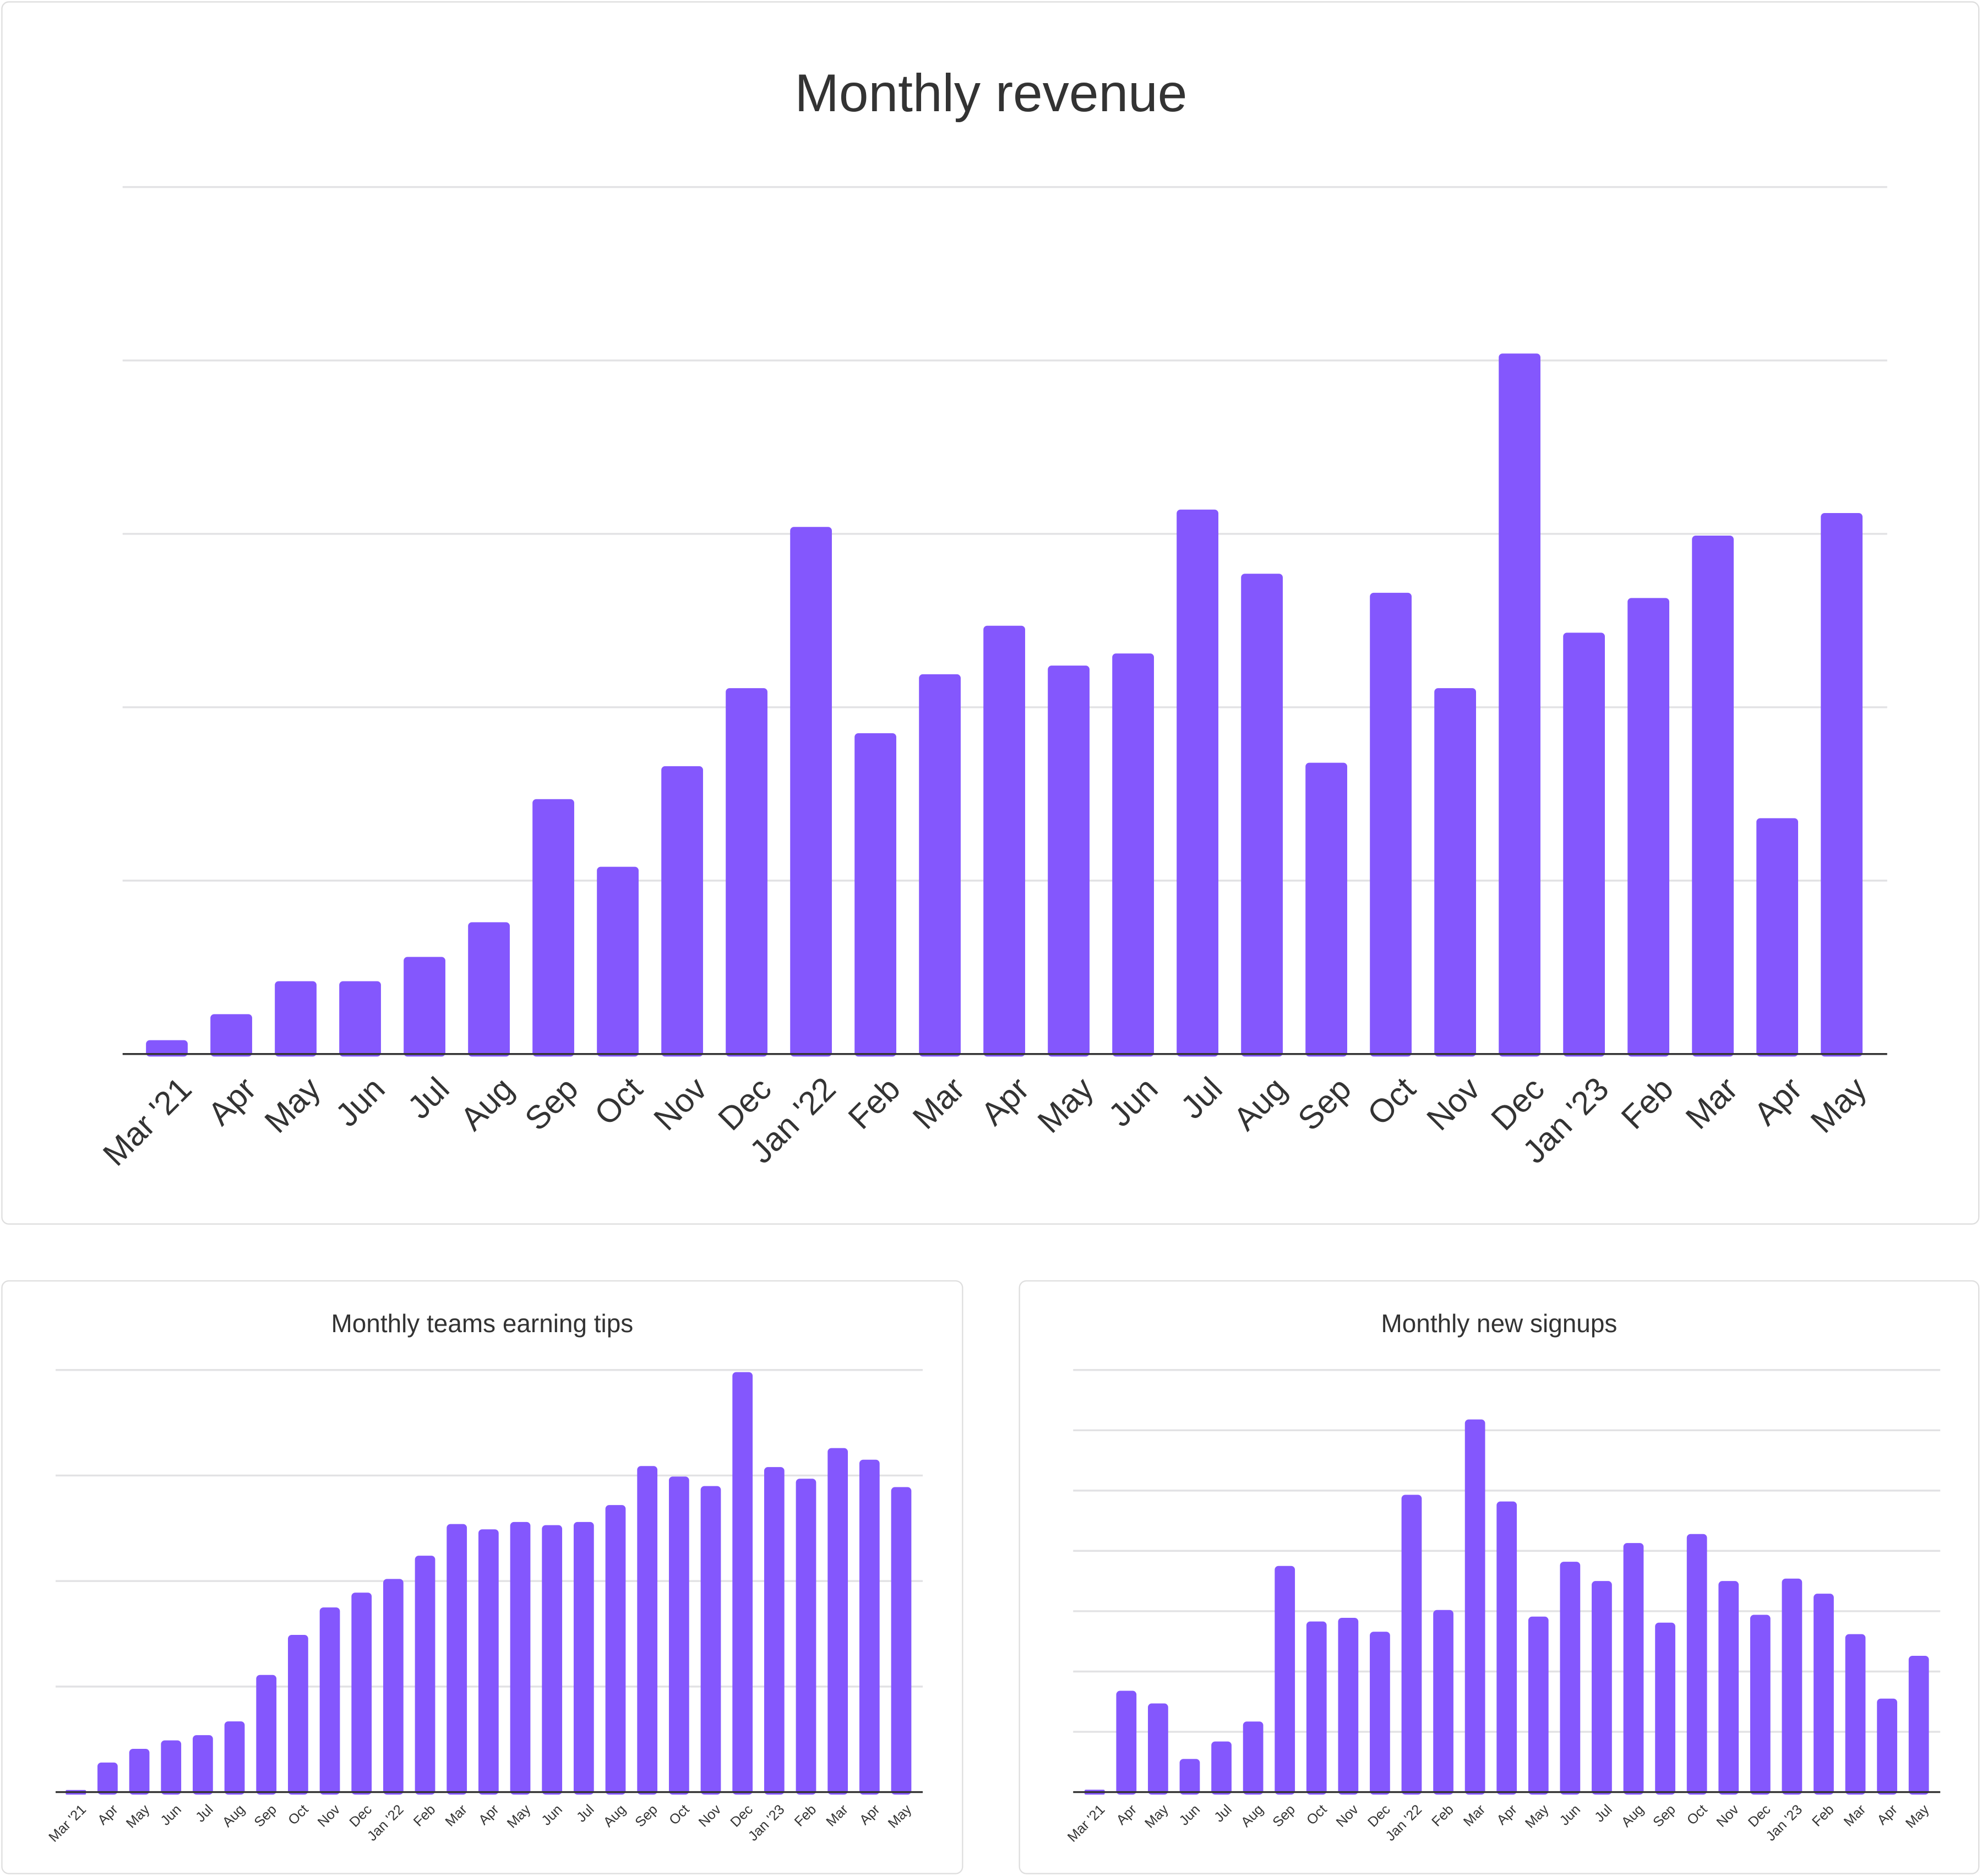  What do you see at coordinates (170, 1816) in the screenshot?
I see `teams-tips-x-tick-label: Jun` at bounding box center [170, 1816].